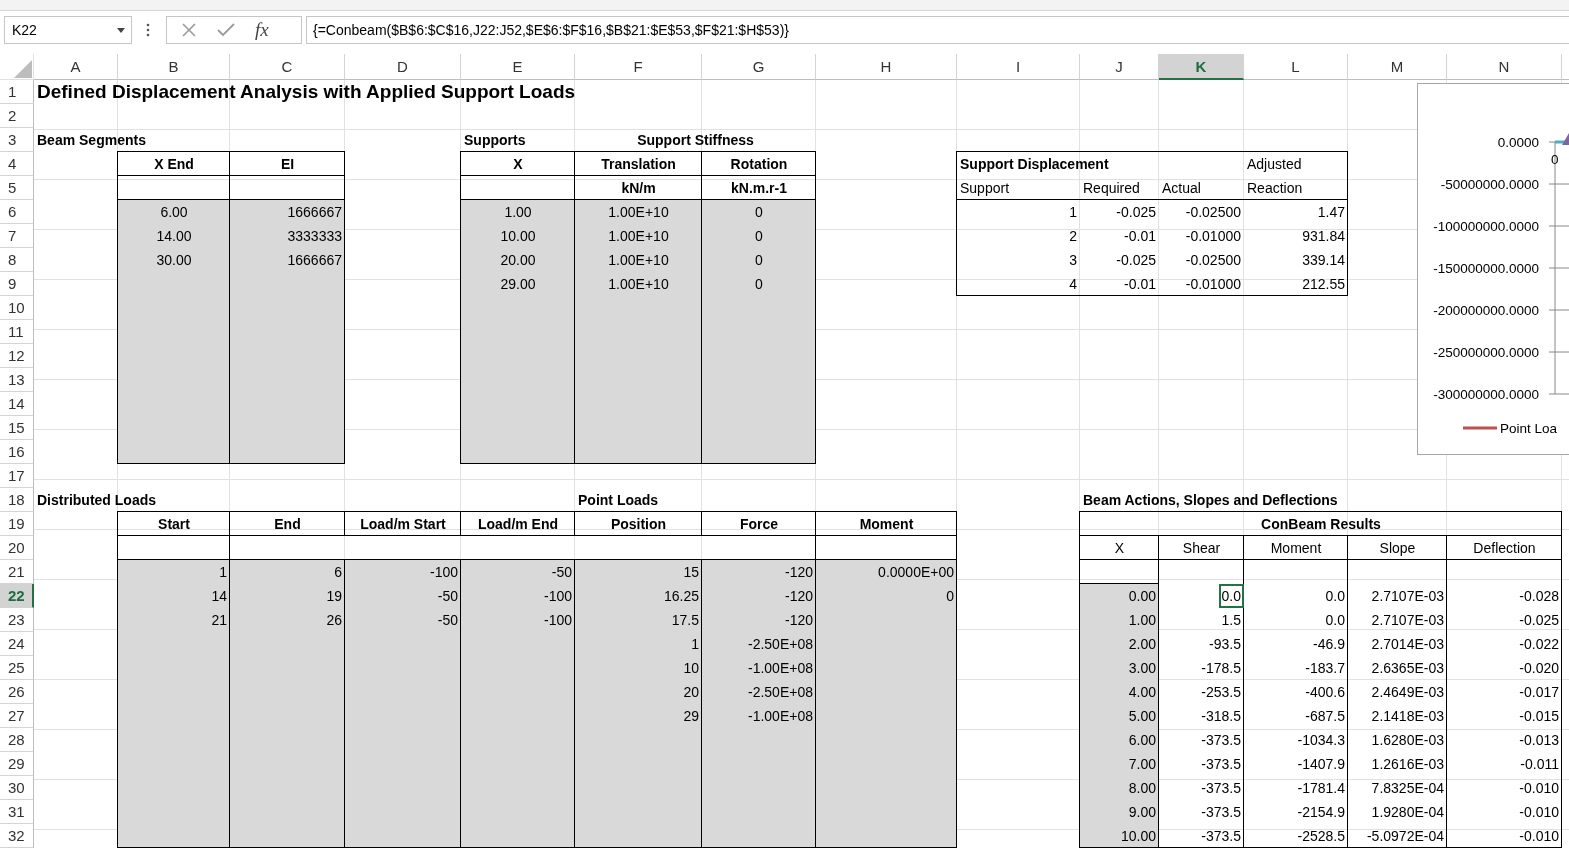  Describe the element at coordinates (1539, 692) in the screenshot. I see `table-cell-text: -0.017` at that location.